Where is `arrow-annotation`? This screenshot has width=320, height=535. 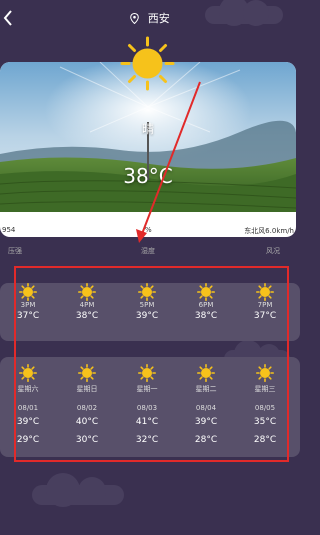
arrow-annotation is located at coordinates (168, 162).